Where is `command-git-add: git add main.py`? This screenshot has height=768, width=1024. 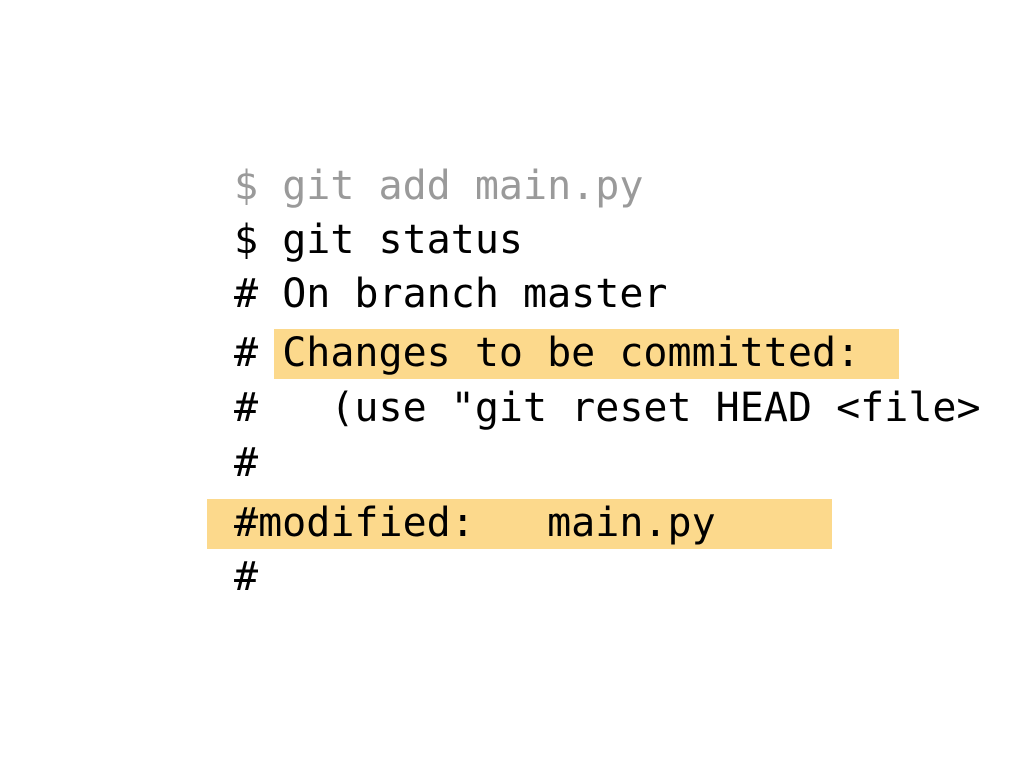 command-git-add: git add main.py is located at coordinates (463, 186).